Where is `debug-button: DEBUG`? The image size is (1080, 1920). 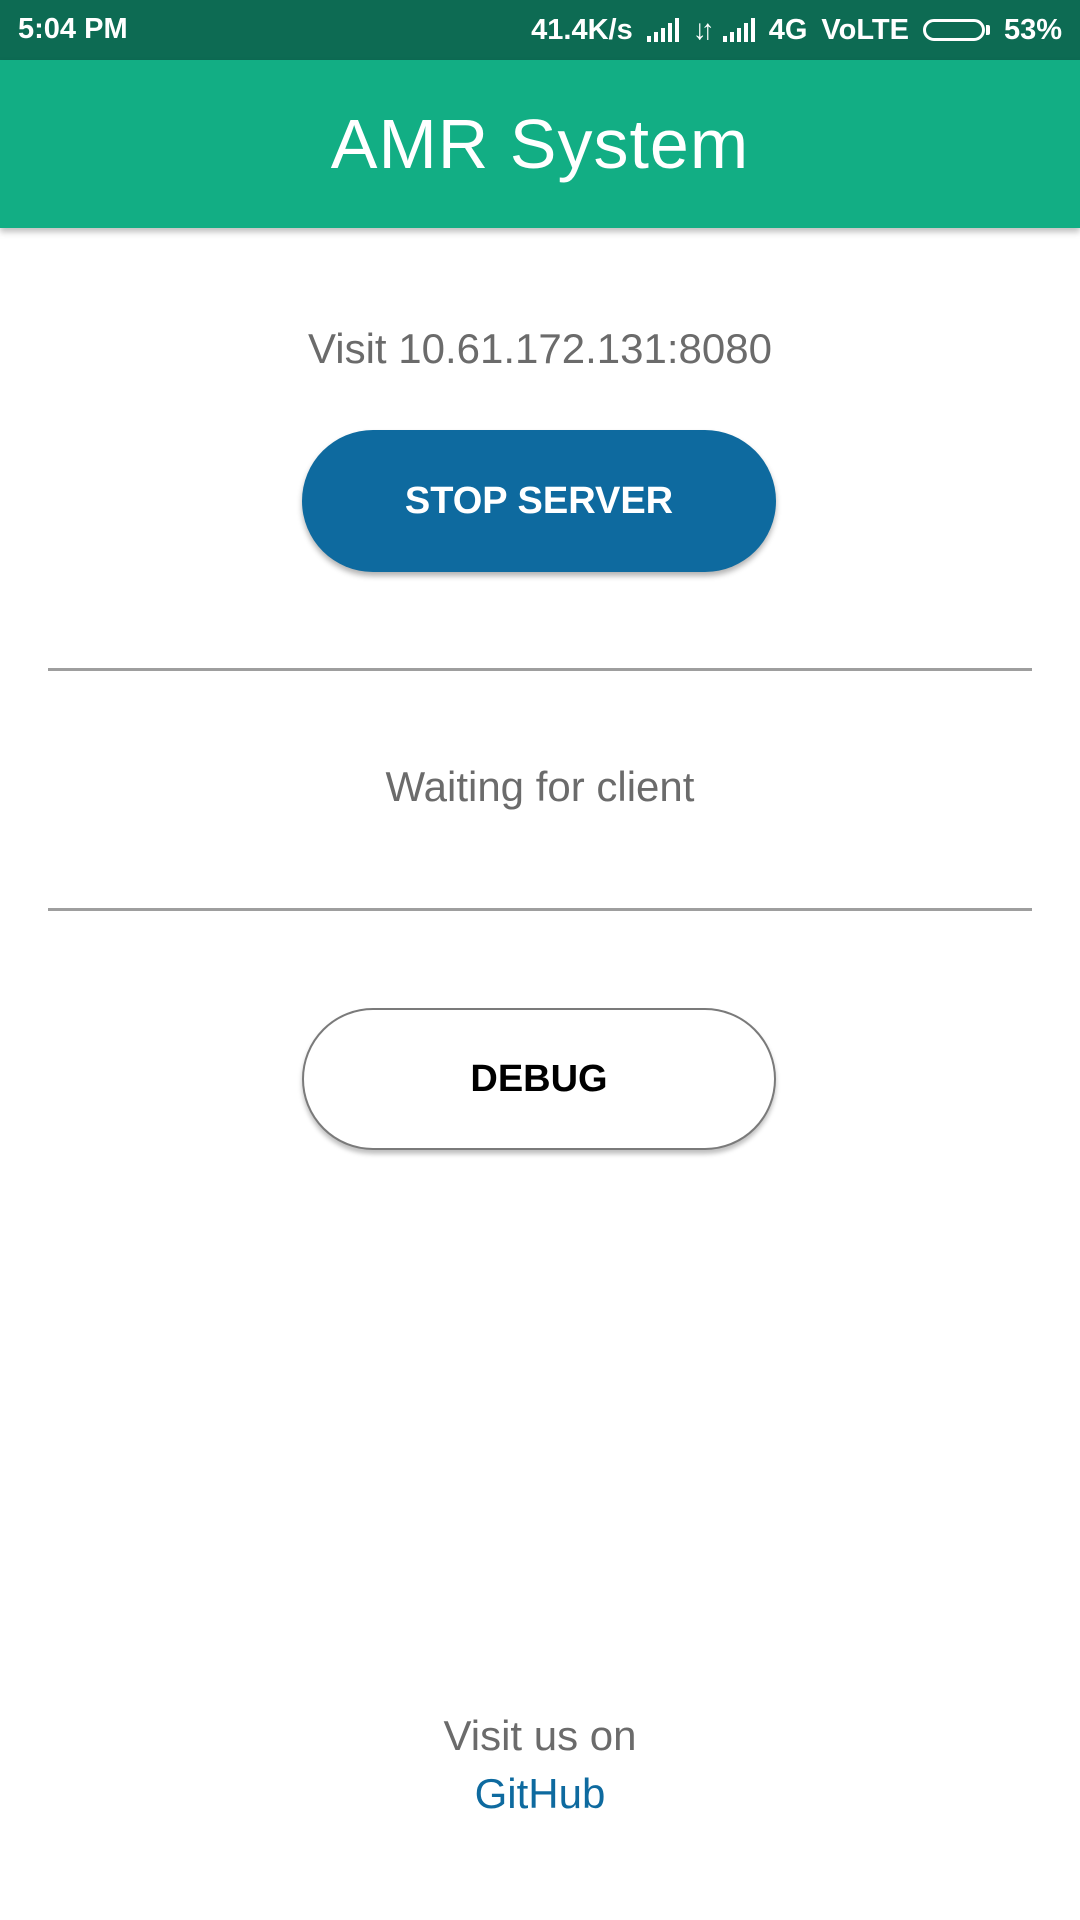 debug-button: DEBUG is located at coordinates (539, 1079).